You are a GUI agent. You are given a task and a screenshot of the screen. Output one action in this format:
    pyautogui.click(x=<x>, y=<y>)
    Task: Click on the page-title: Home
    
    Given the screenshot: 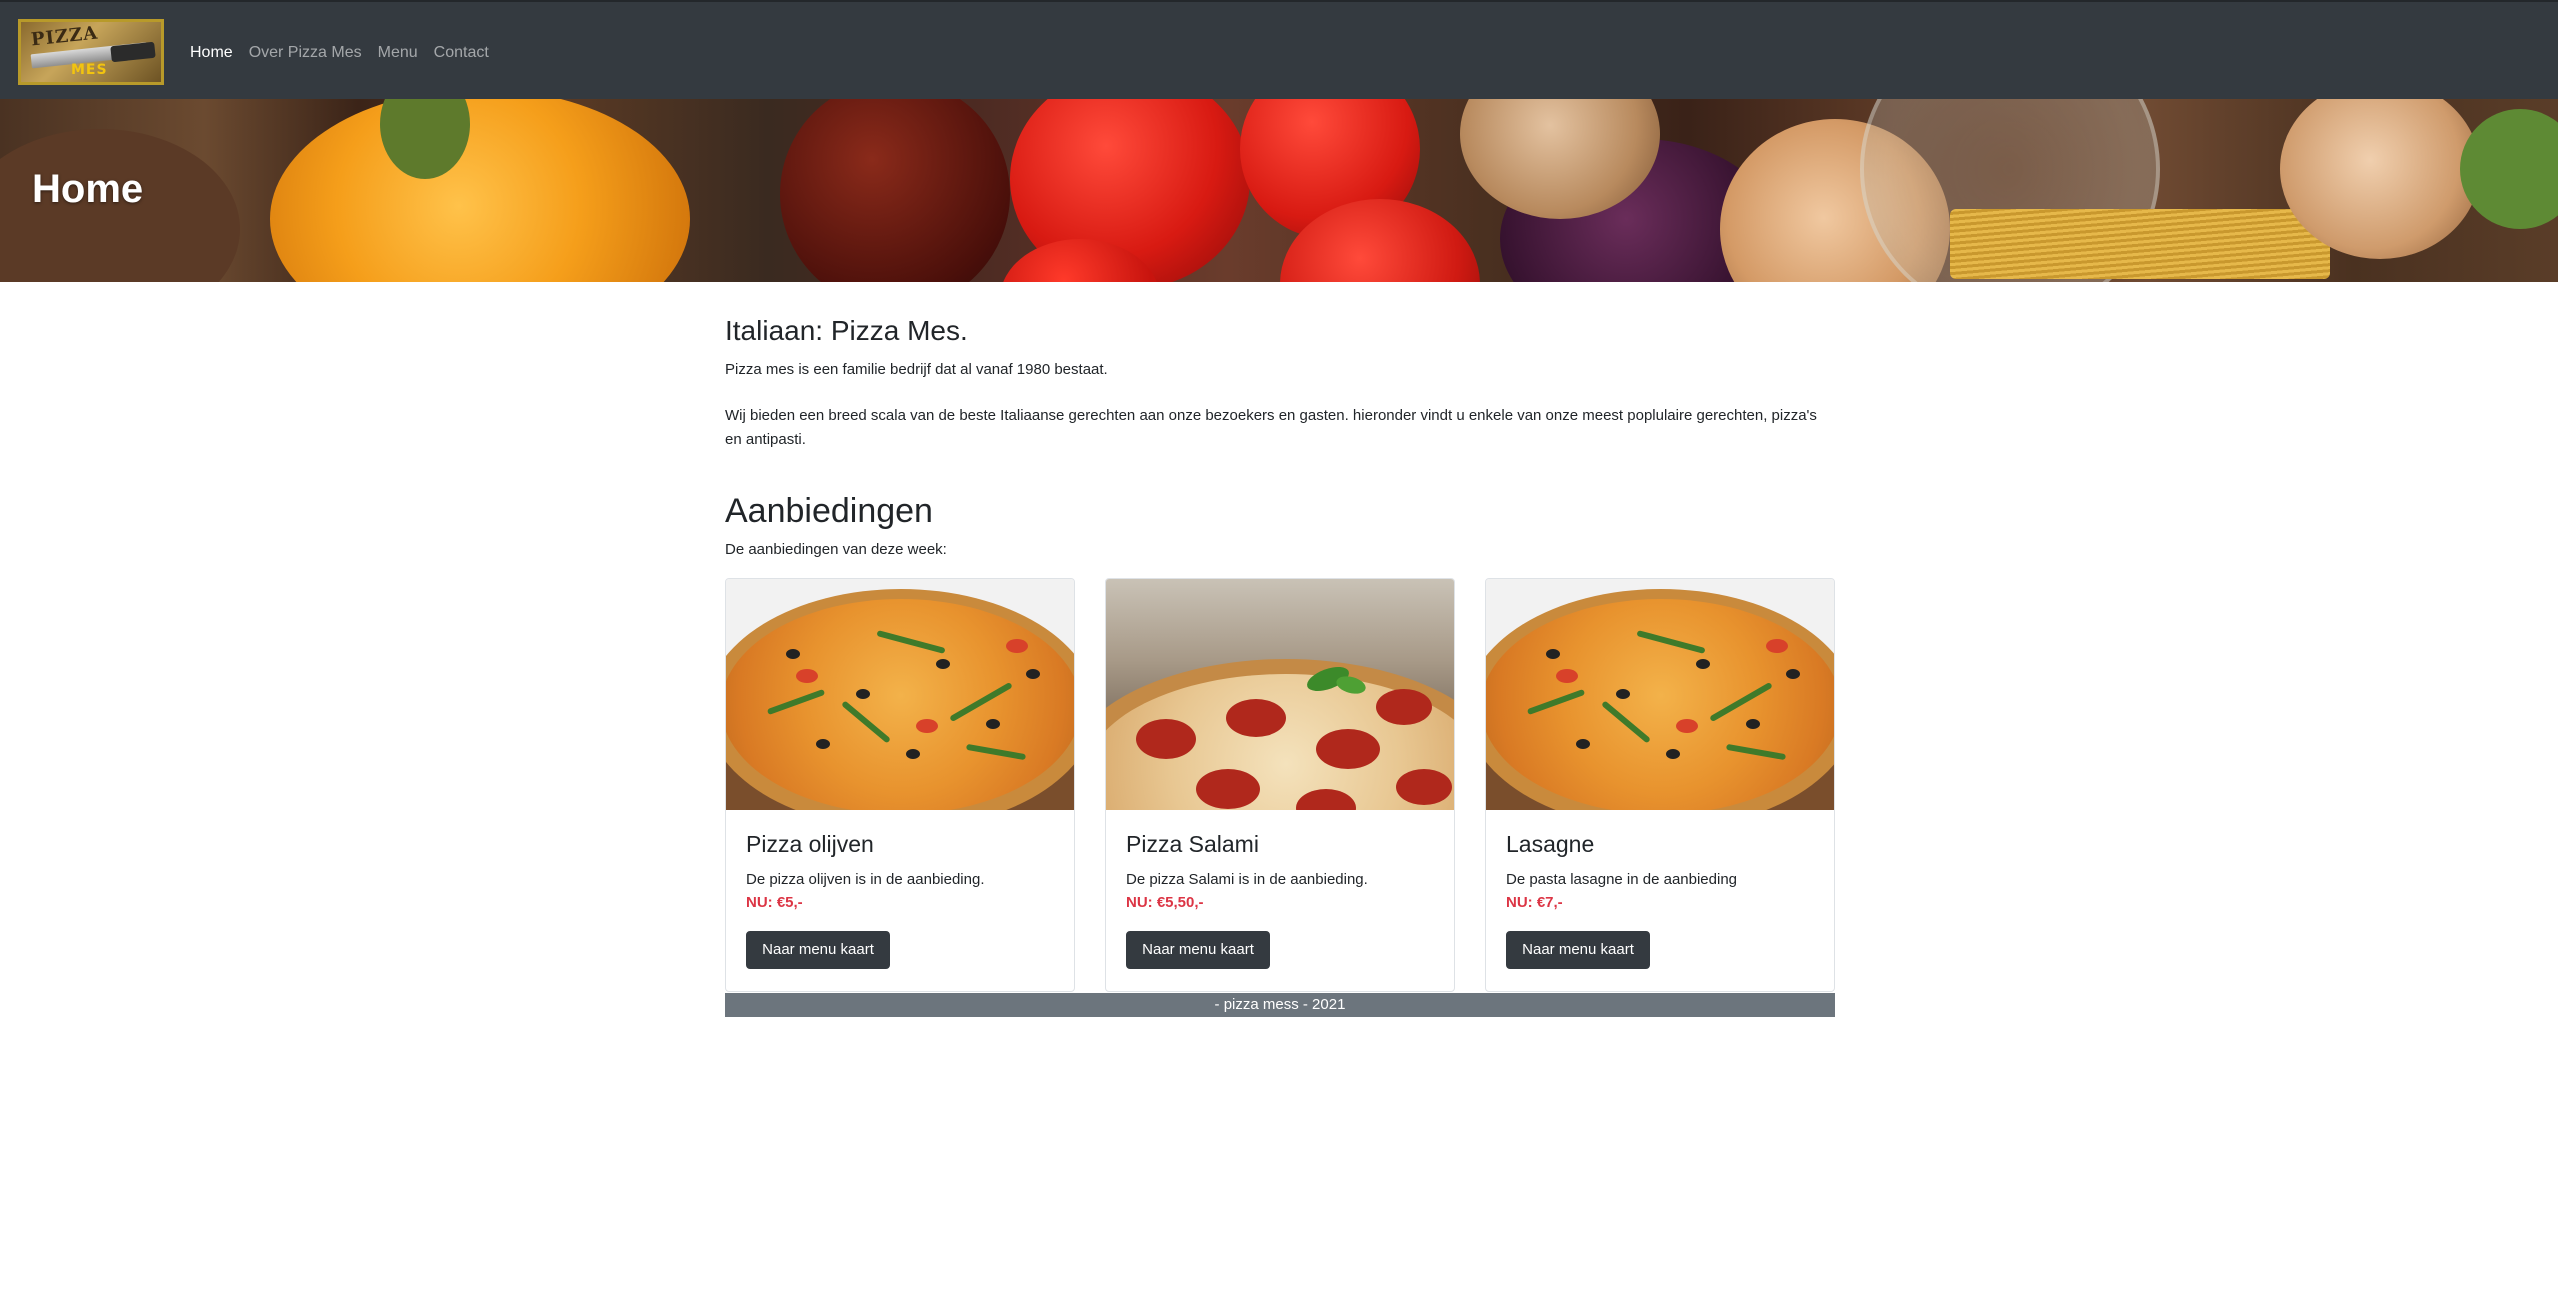 What is the action you would take?
    pyautogui.click(x=88, y=189)
    